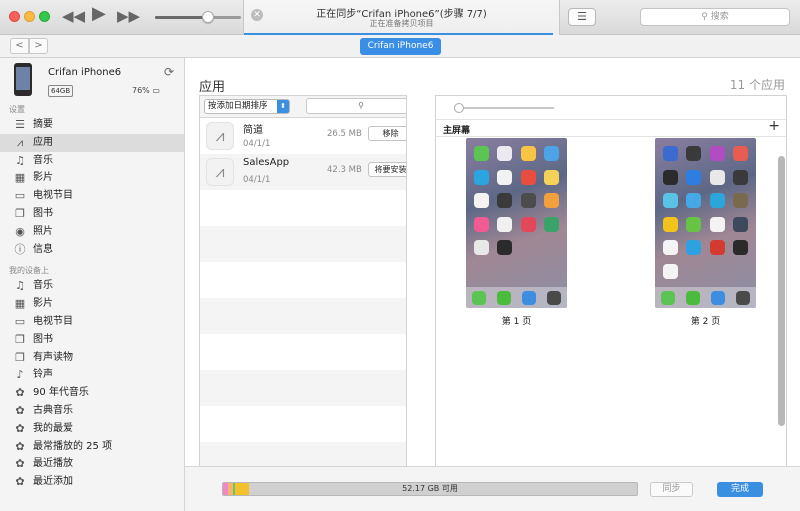 The width and height of the screenshot is (800, 511). Describe the element at coordinates (504, 108) in the screenshot. I see `zoom-slider` at that location.